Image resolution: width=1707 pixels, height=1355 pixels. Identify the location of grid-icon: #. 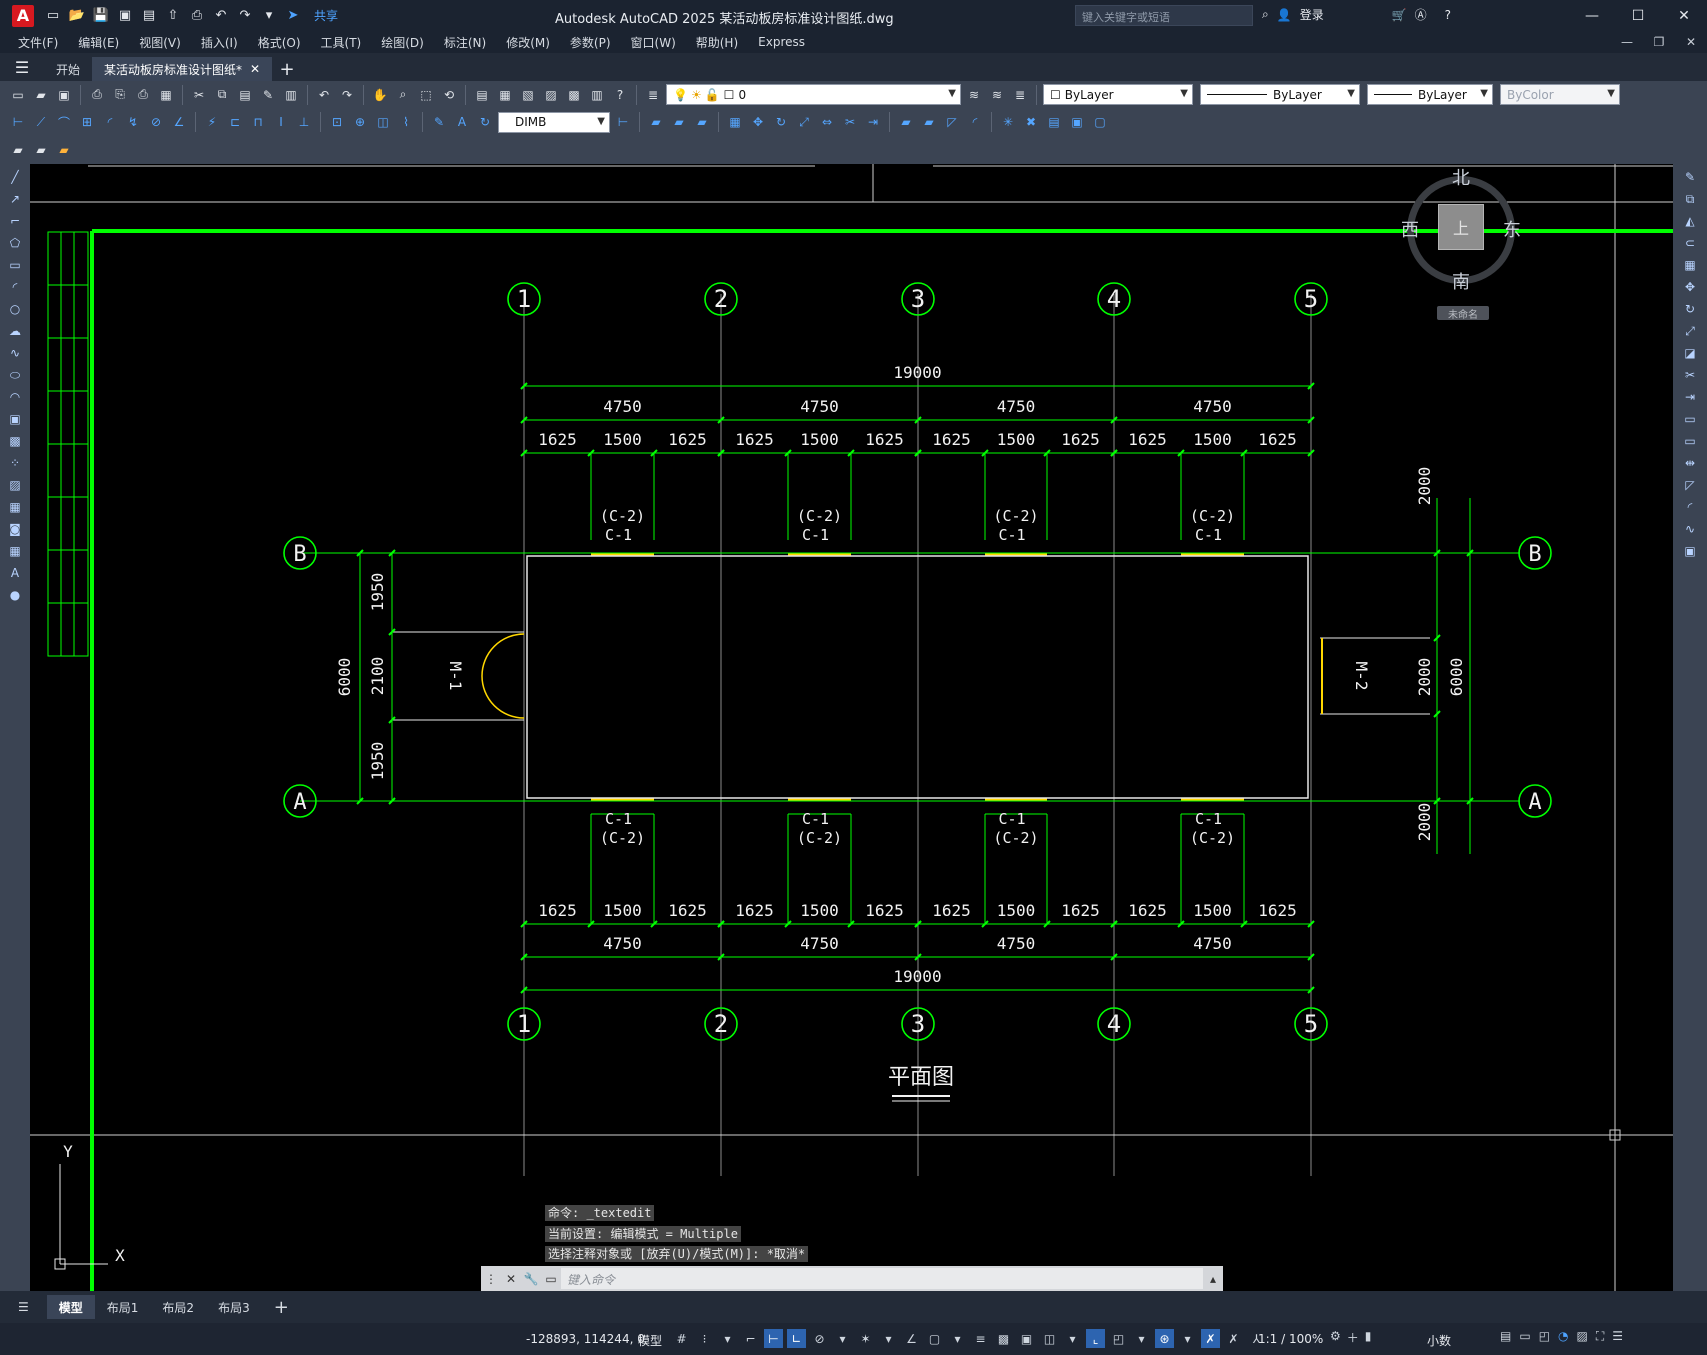
(681, 1338).